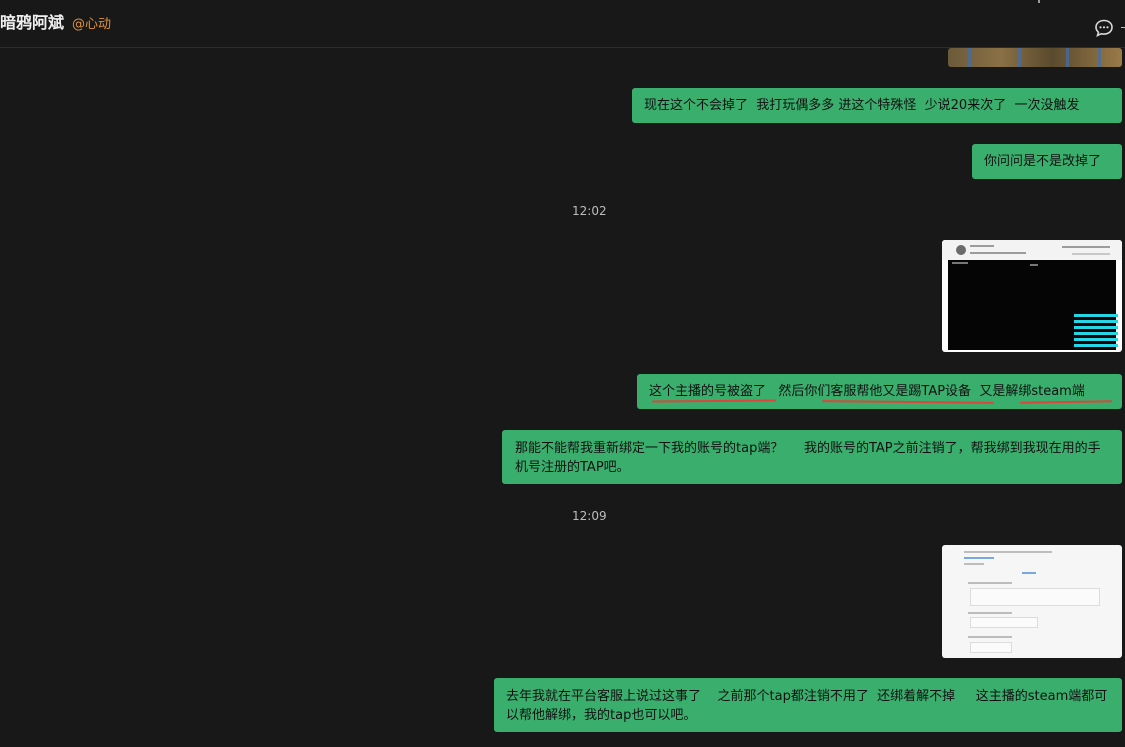  I want to click on stream-video, so click(1033, 305).